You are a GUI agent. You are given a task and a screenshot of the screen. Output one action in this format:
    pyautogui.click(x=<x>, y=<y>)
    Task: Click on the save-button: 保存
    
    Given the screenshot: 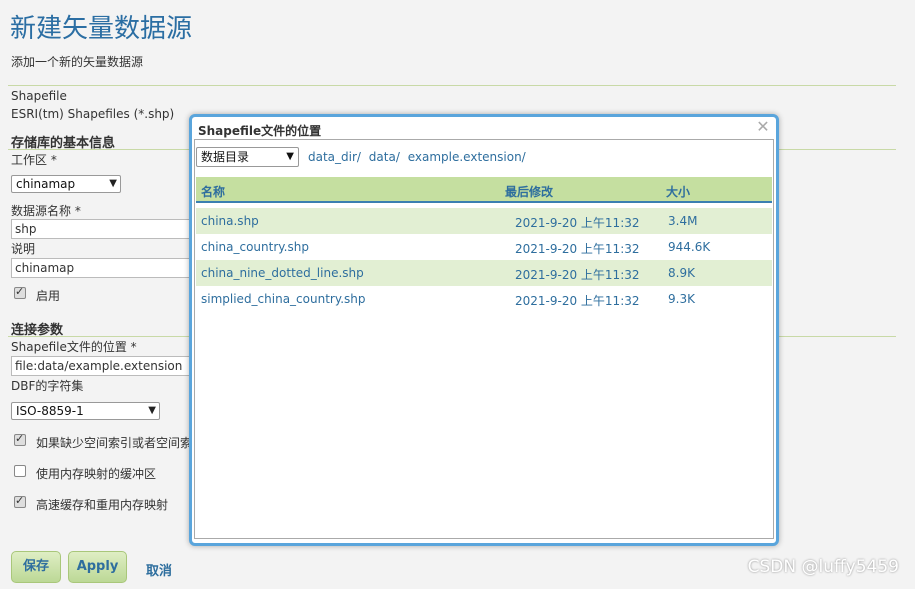 What is the action you would take?
    pyautogui.click(x=36, y=567)
    